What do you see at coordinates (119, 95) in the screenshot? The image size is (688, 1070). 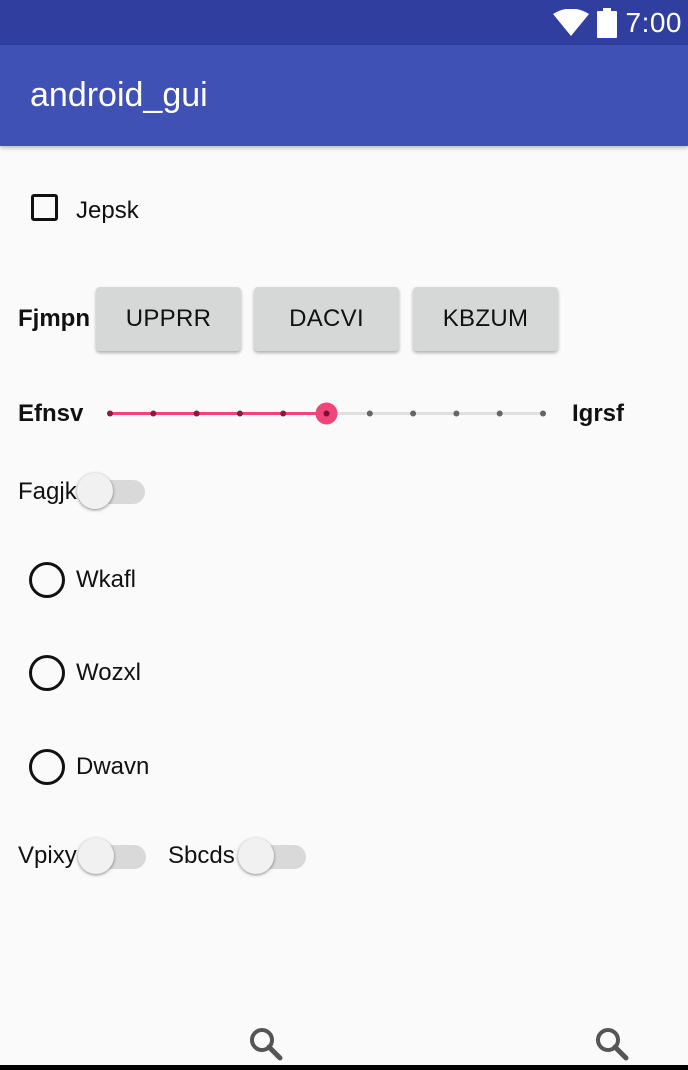 I see `app-title: android_gui` at bounding box center [119, 95].